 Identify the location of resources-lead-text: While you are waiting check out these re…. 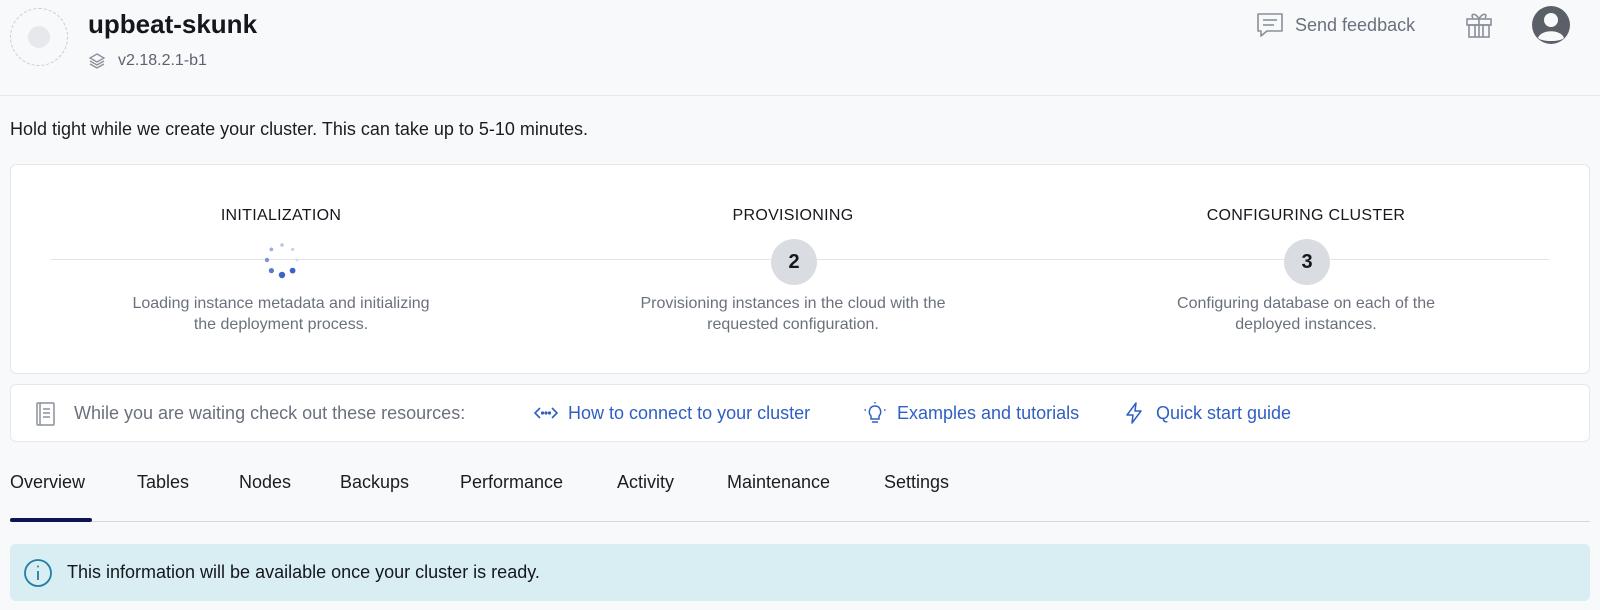
(270, 413).